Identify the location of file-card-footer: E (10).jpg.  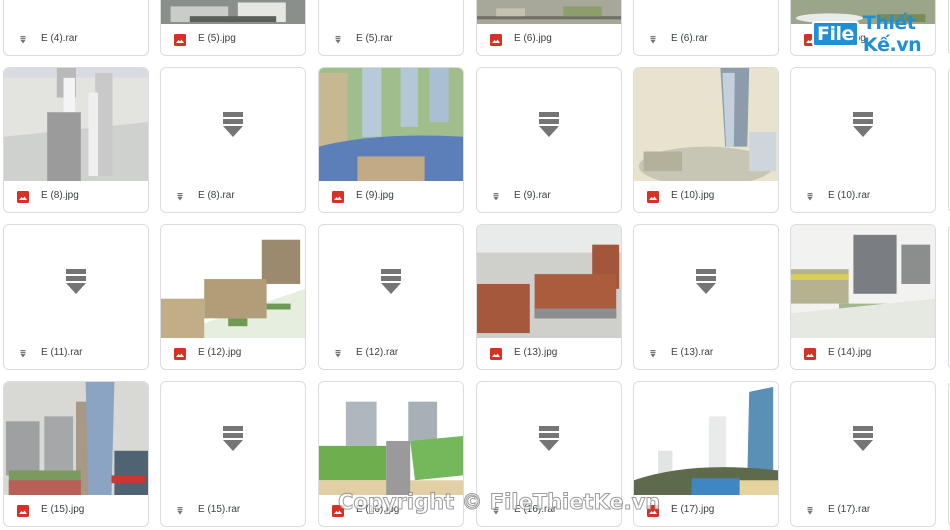
(706, 195).